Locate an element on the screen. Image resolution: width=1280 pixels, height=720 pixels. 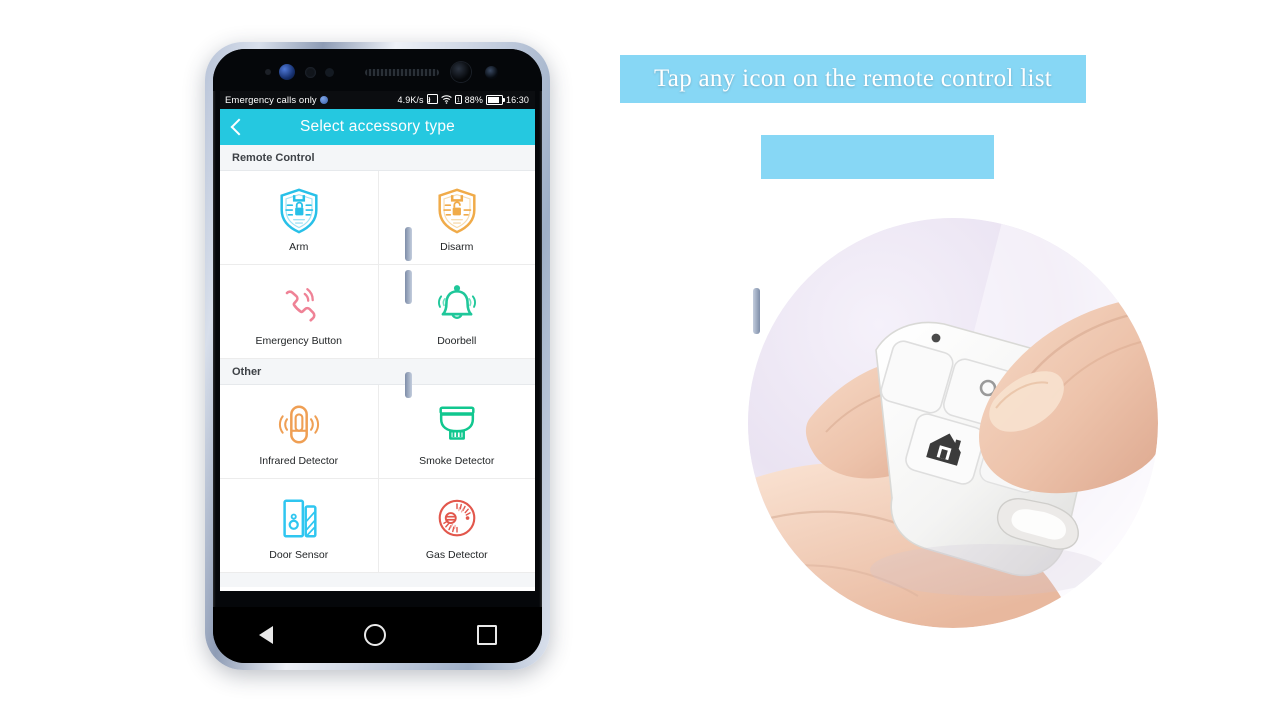
accessory-item-door-sensor: Door Sensor is located at coordinates (299, 525).